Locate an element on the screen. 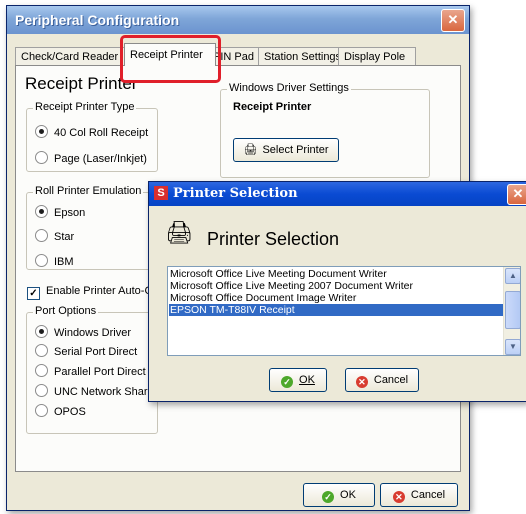 Image resolution: width=526 pixels, height=514 pixels. radio-epson: Epson is located at coordinates (60, 212).